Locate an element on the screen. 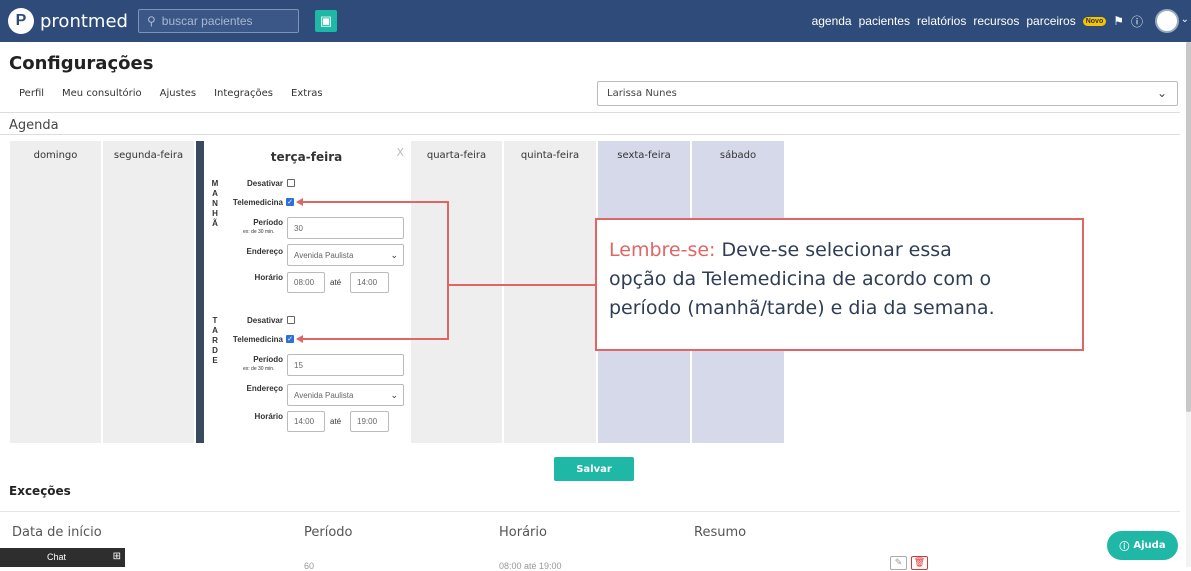 Image resolution: width=1191 pixels, height=571 pixels. nav-relatorios: relatórios is located at coordinates (941, 21).